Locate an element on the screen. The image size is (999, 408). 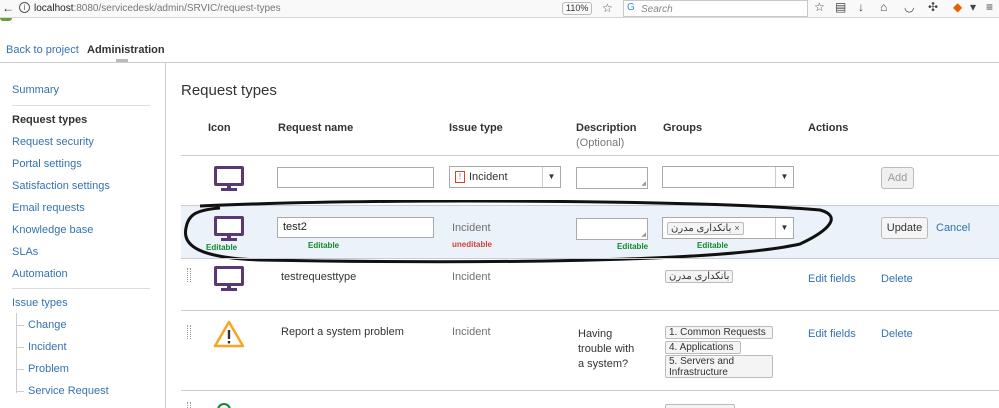
back-arrow-icon: ← is located at coordinates (8, 8).